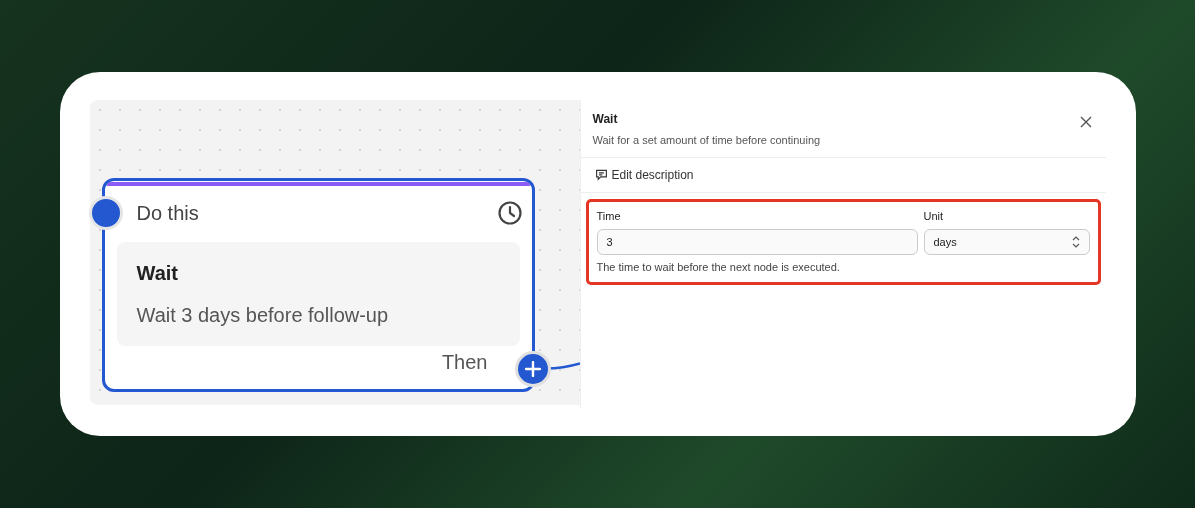 The height and width of the screenshot is (508, 1195). What do you see at coordinates (934, 216) in the screenshot?
I see `unit-label: Unit` at bounding box center [934, 216].